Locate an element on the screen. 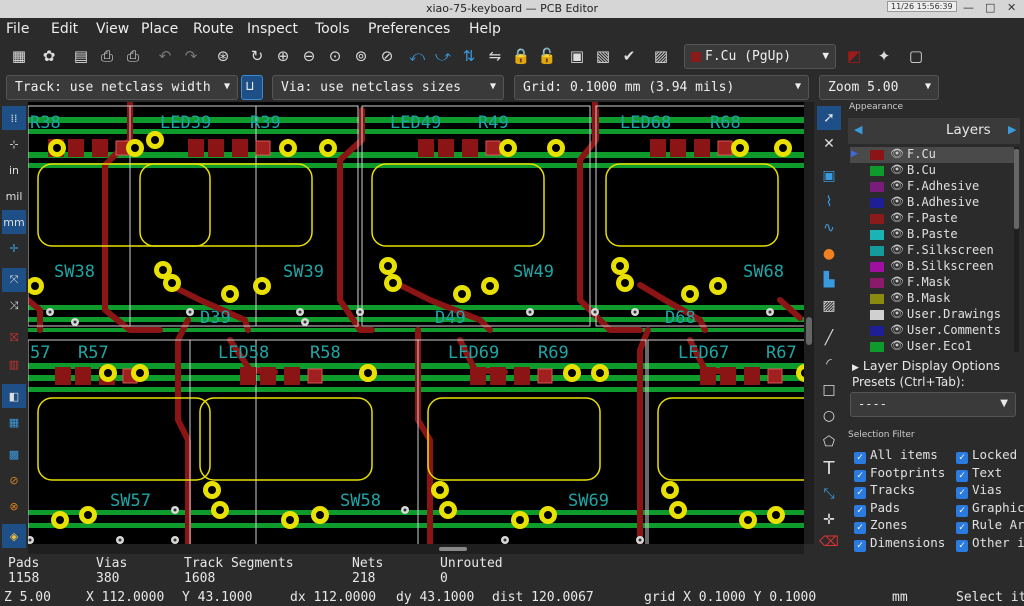 Image resolution: width=1024 pixels, height=606 pixels. filter-checkbox: ✓ Graphics is located at coordinates (990, 508).